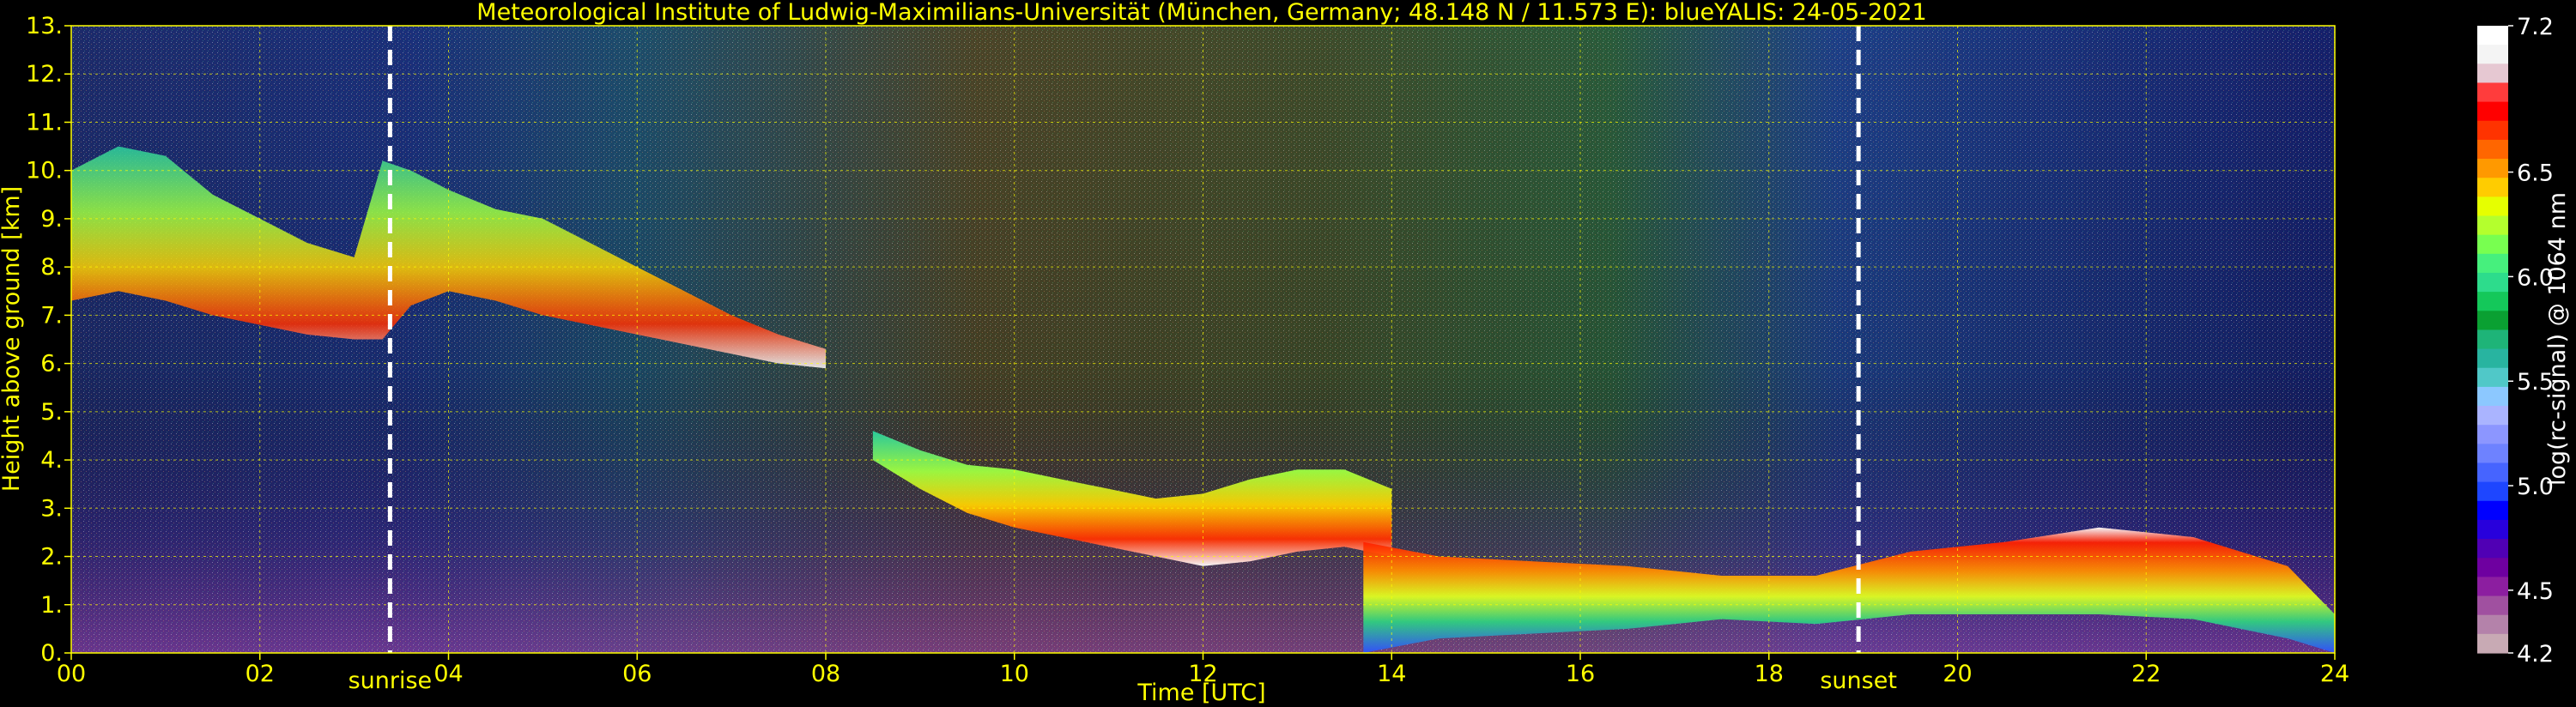  Describe the element at coordinates (44, 171) in the screenshot. I see `y-tick-label: 10.` at that location.